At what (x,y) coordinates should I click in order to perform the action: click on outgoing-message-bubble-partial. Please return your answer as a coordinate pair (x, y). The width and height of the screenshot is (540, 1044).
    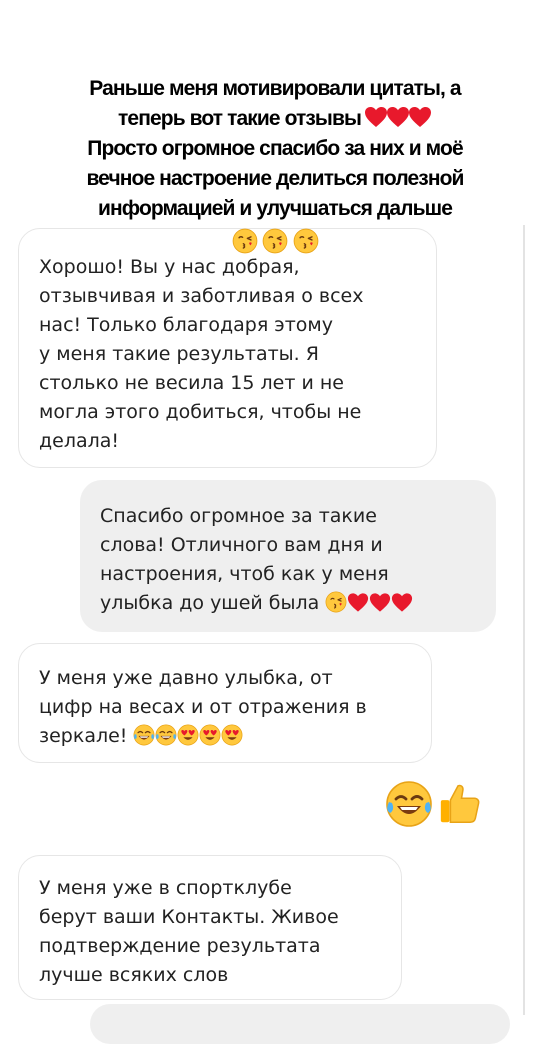
    Looking at the image, I should click on (300, 1024).